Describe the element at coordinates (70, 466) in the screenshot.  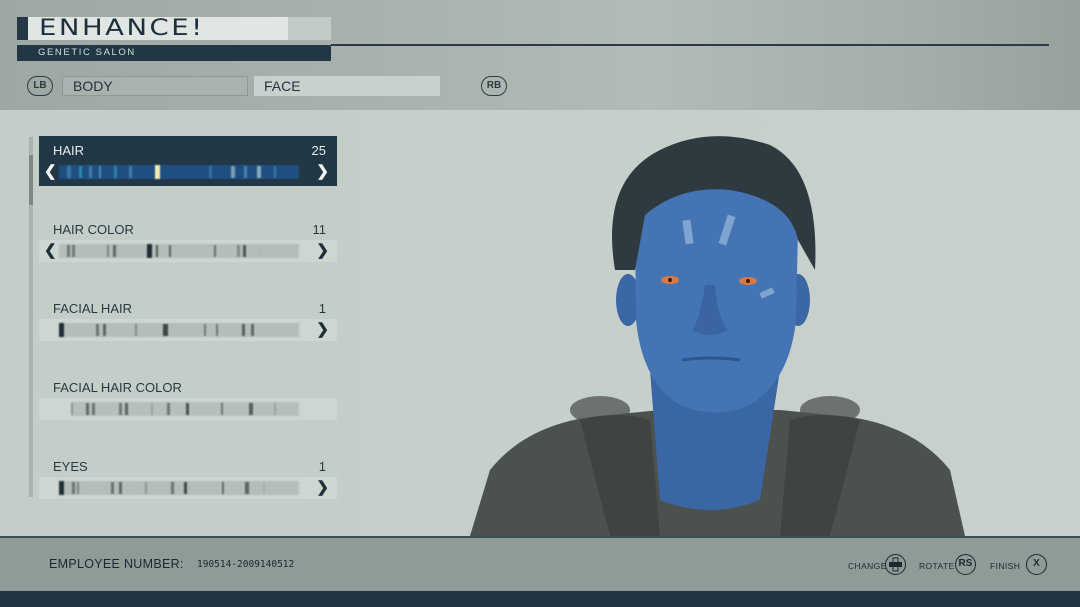
I see `option-label: EYES` at that location.